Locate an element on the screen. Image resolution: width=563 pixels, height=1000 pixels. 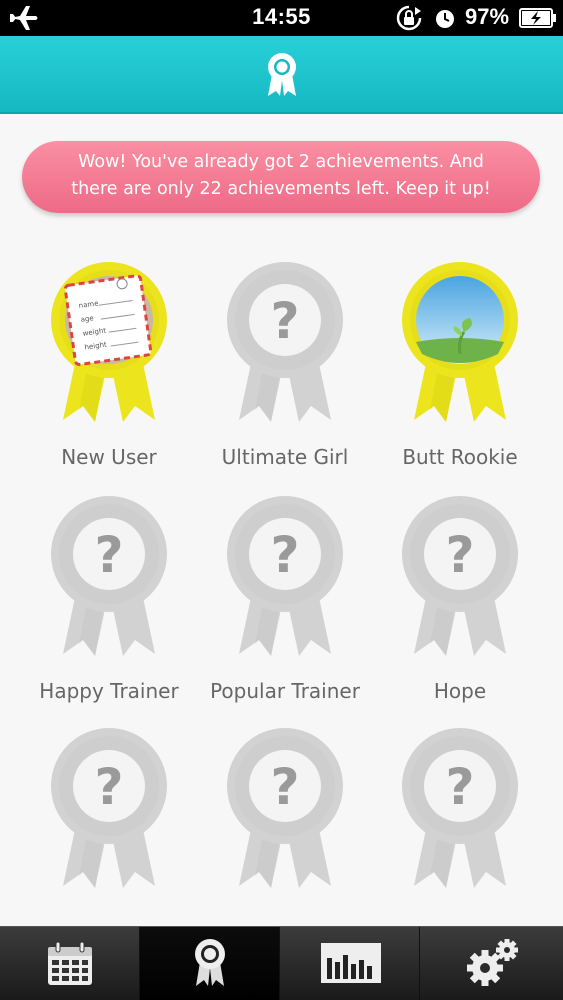
tab-bar is located at coordinates (281, 963).